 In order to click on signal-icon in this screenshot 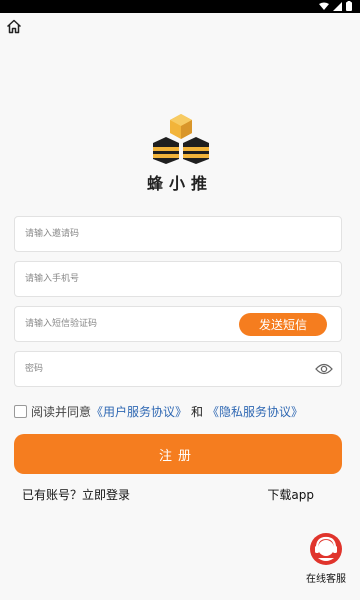, I will do `click(337, 6)`.